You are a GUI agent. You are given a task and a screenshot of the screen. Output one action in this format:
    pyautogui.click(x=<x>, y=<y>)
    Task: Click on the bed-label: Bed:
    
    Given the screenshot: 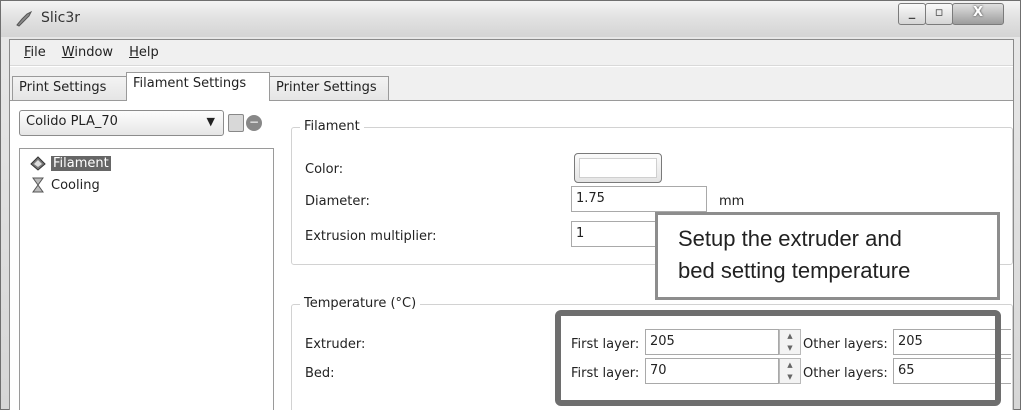 What is the action you would take?
    pyautogui.click(x=320, y=373)
    